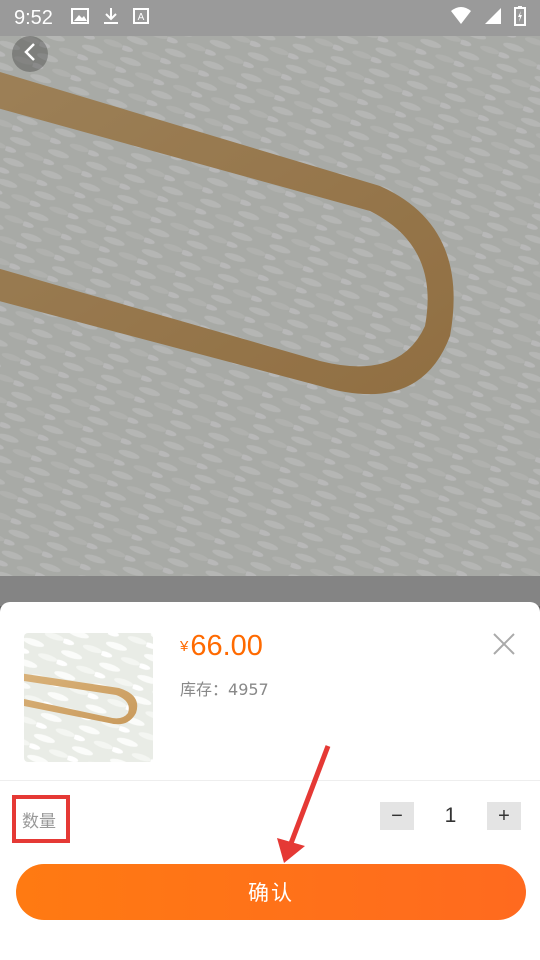  What do you see at coordinates (271, 892) in the screenshot?
I see `confirm-button: 确认` at bounding box center [271, 892].